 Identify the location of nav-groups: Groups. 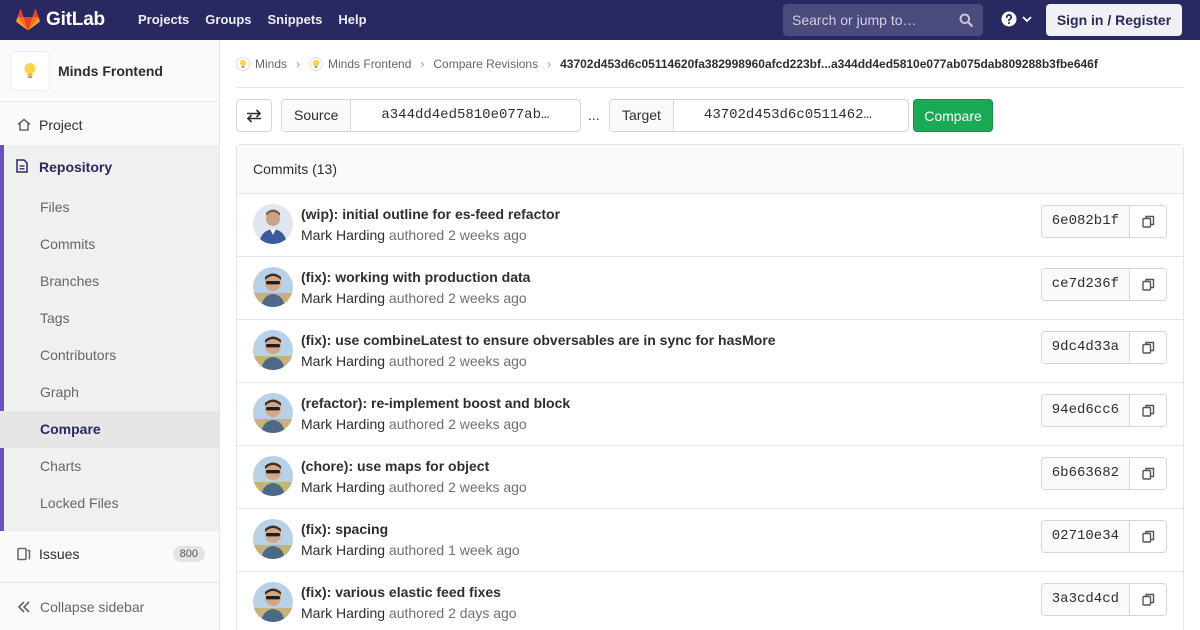
(228, 20).